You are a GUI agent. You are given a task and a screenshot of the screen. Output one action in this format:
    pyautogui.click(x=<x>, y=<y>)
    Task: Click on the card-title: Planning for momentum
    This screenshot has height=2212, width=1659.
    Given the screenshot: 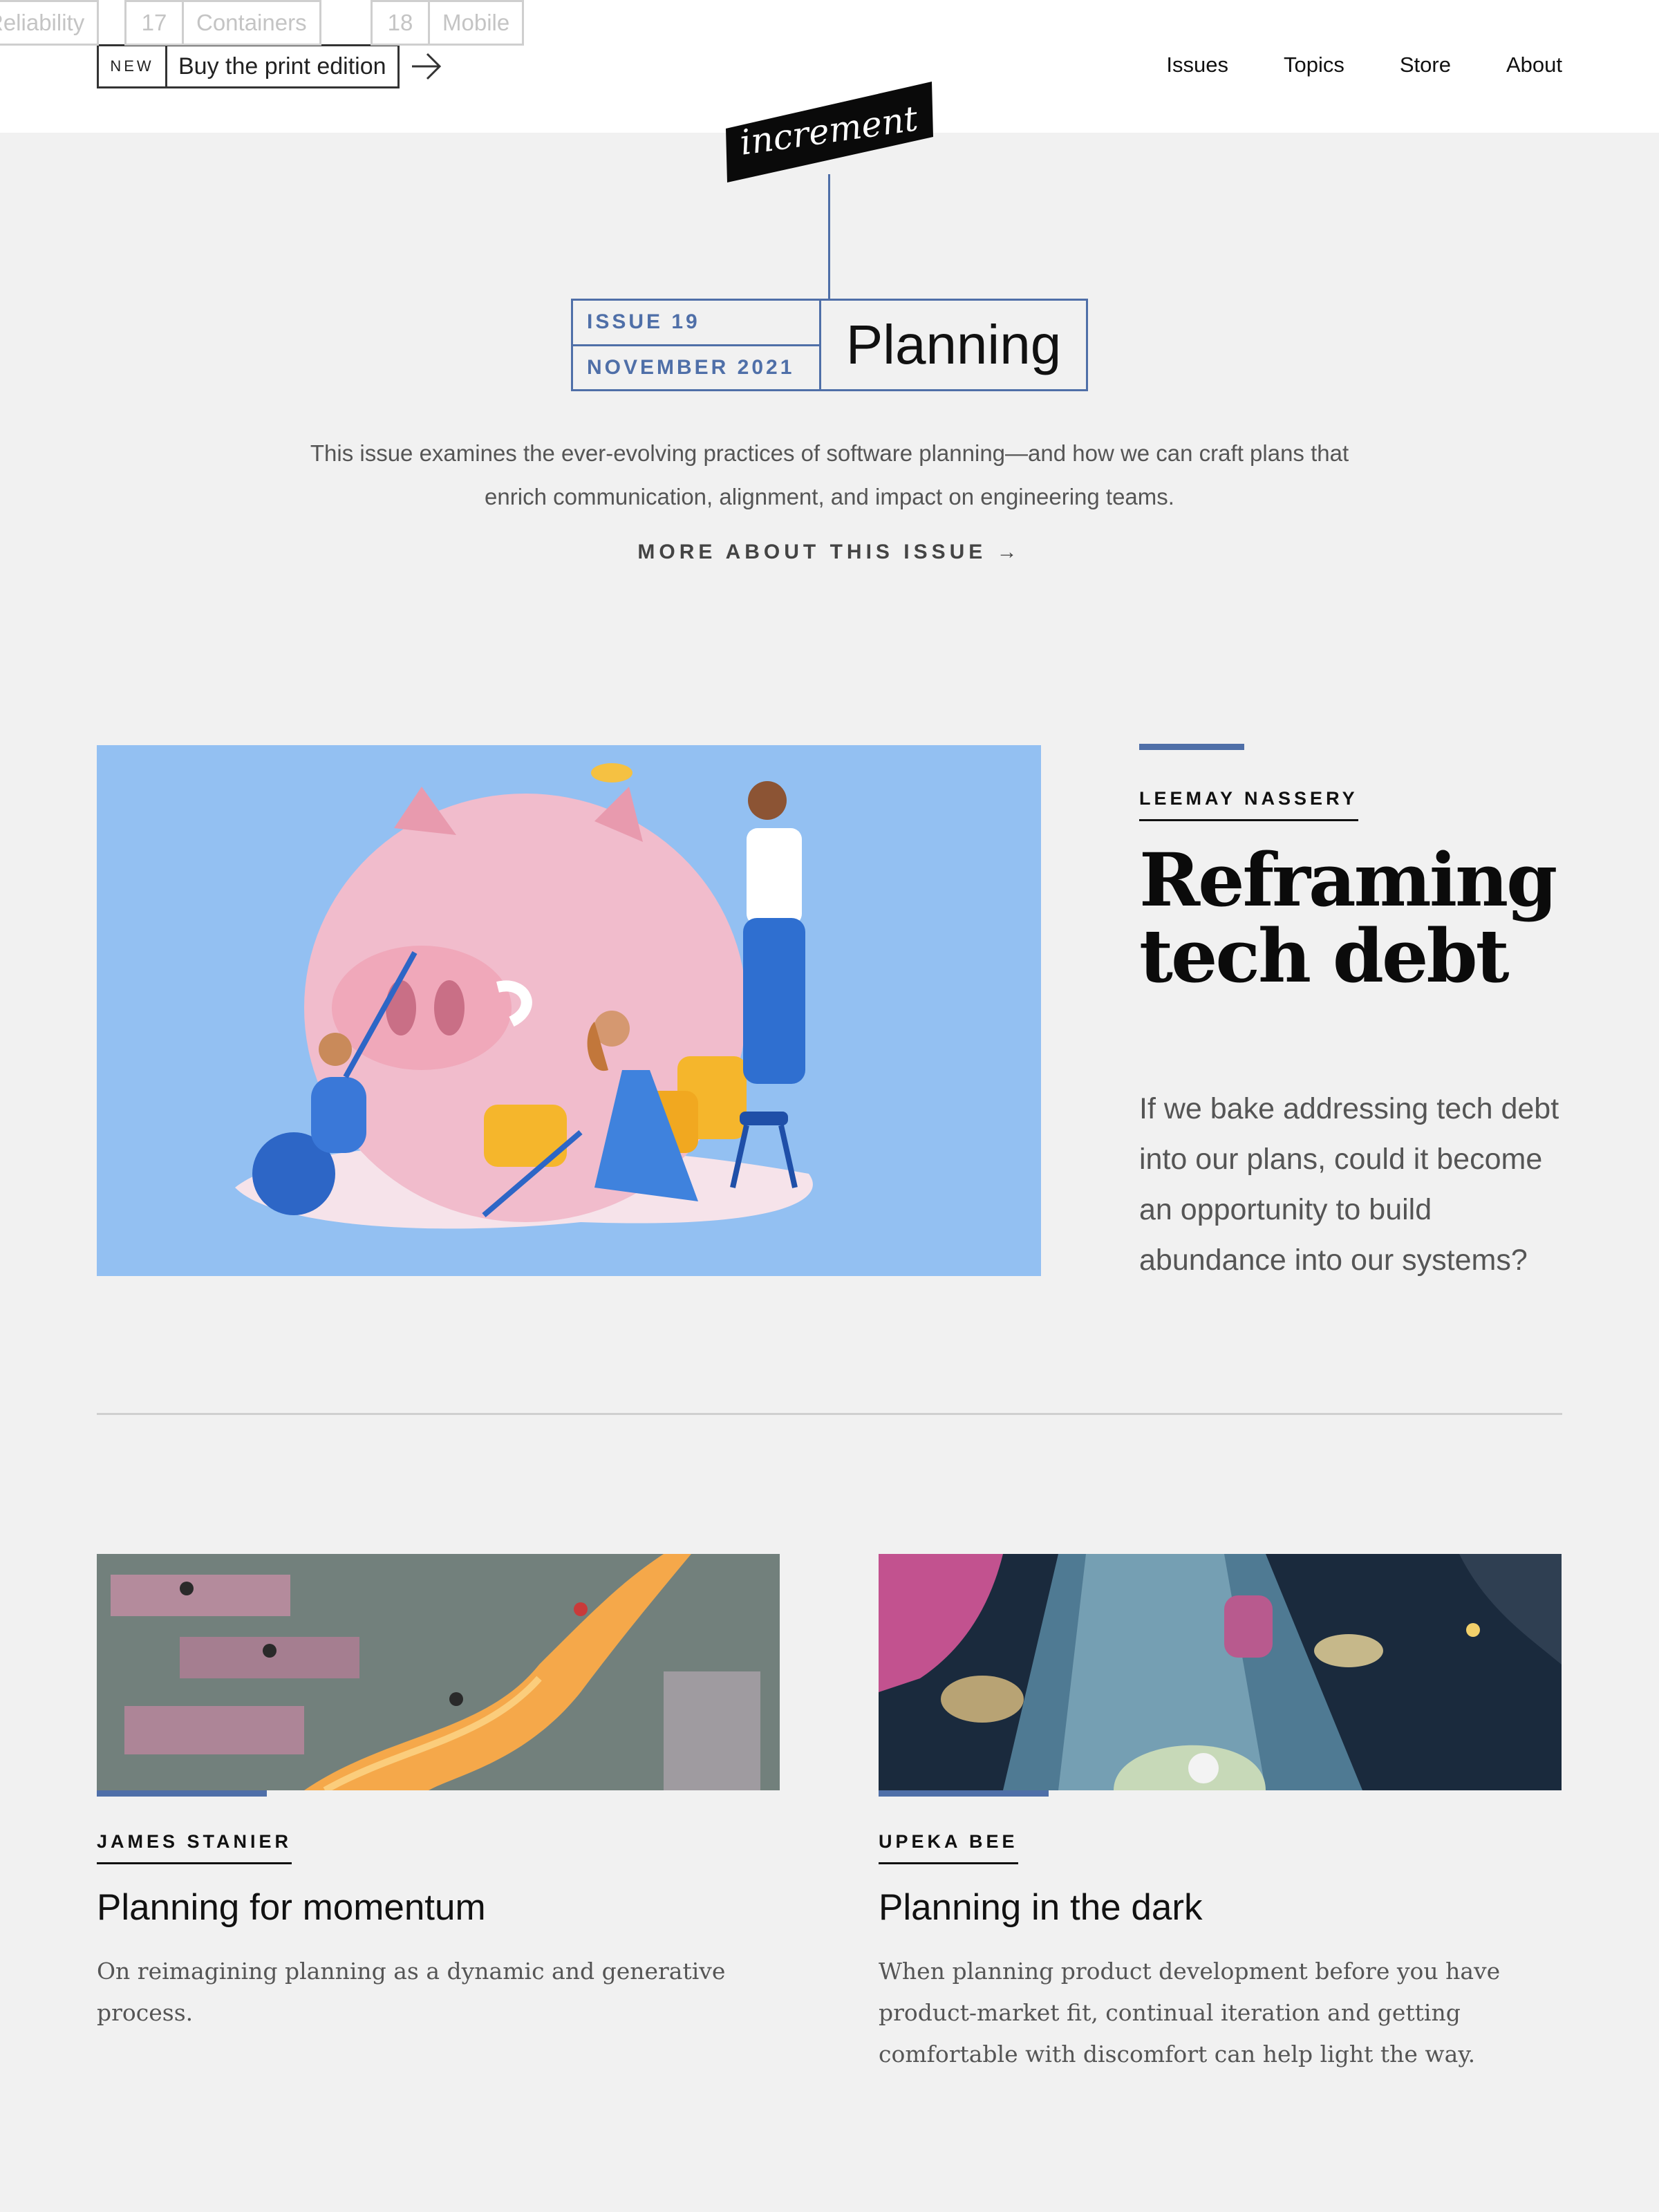 What is the action you would take?
    pyautogui.click(x=439, y=1907)
    